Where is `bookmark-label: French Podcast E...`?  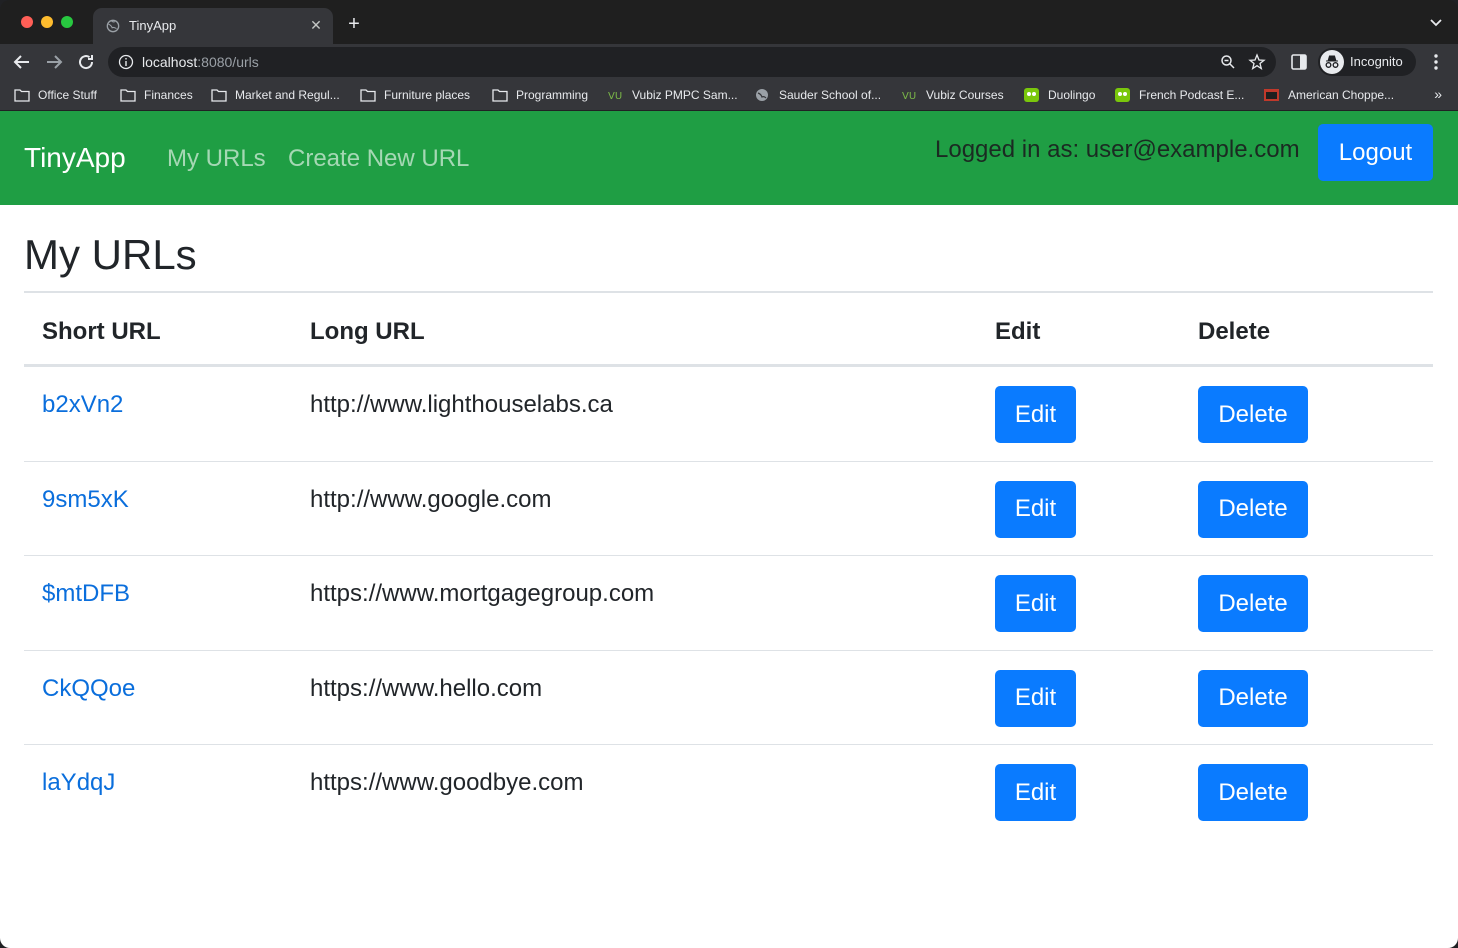 bookmark-label: French Podcast E... is located at coordinates (1192, 95).